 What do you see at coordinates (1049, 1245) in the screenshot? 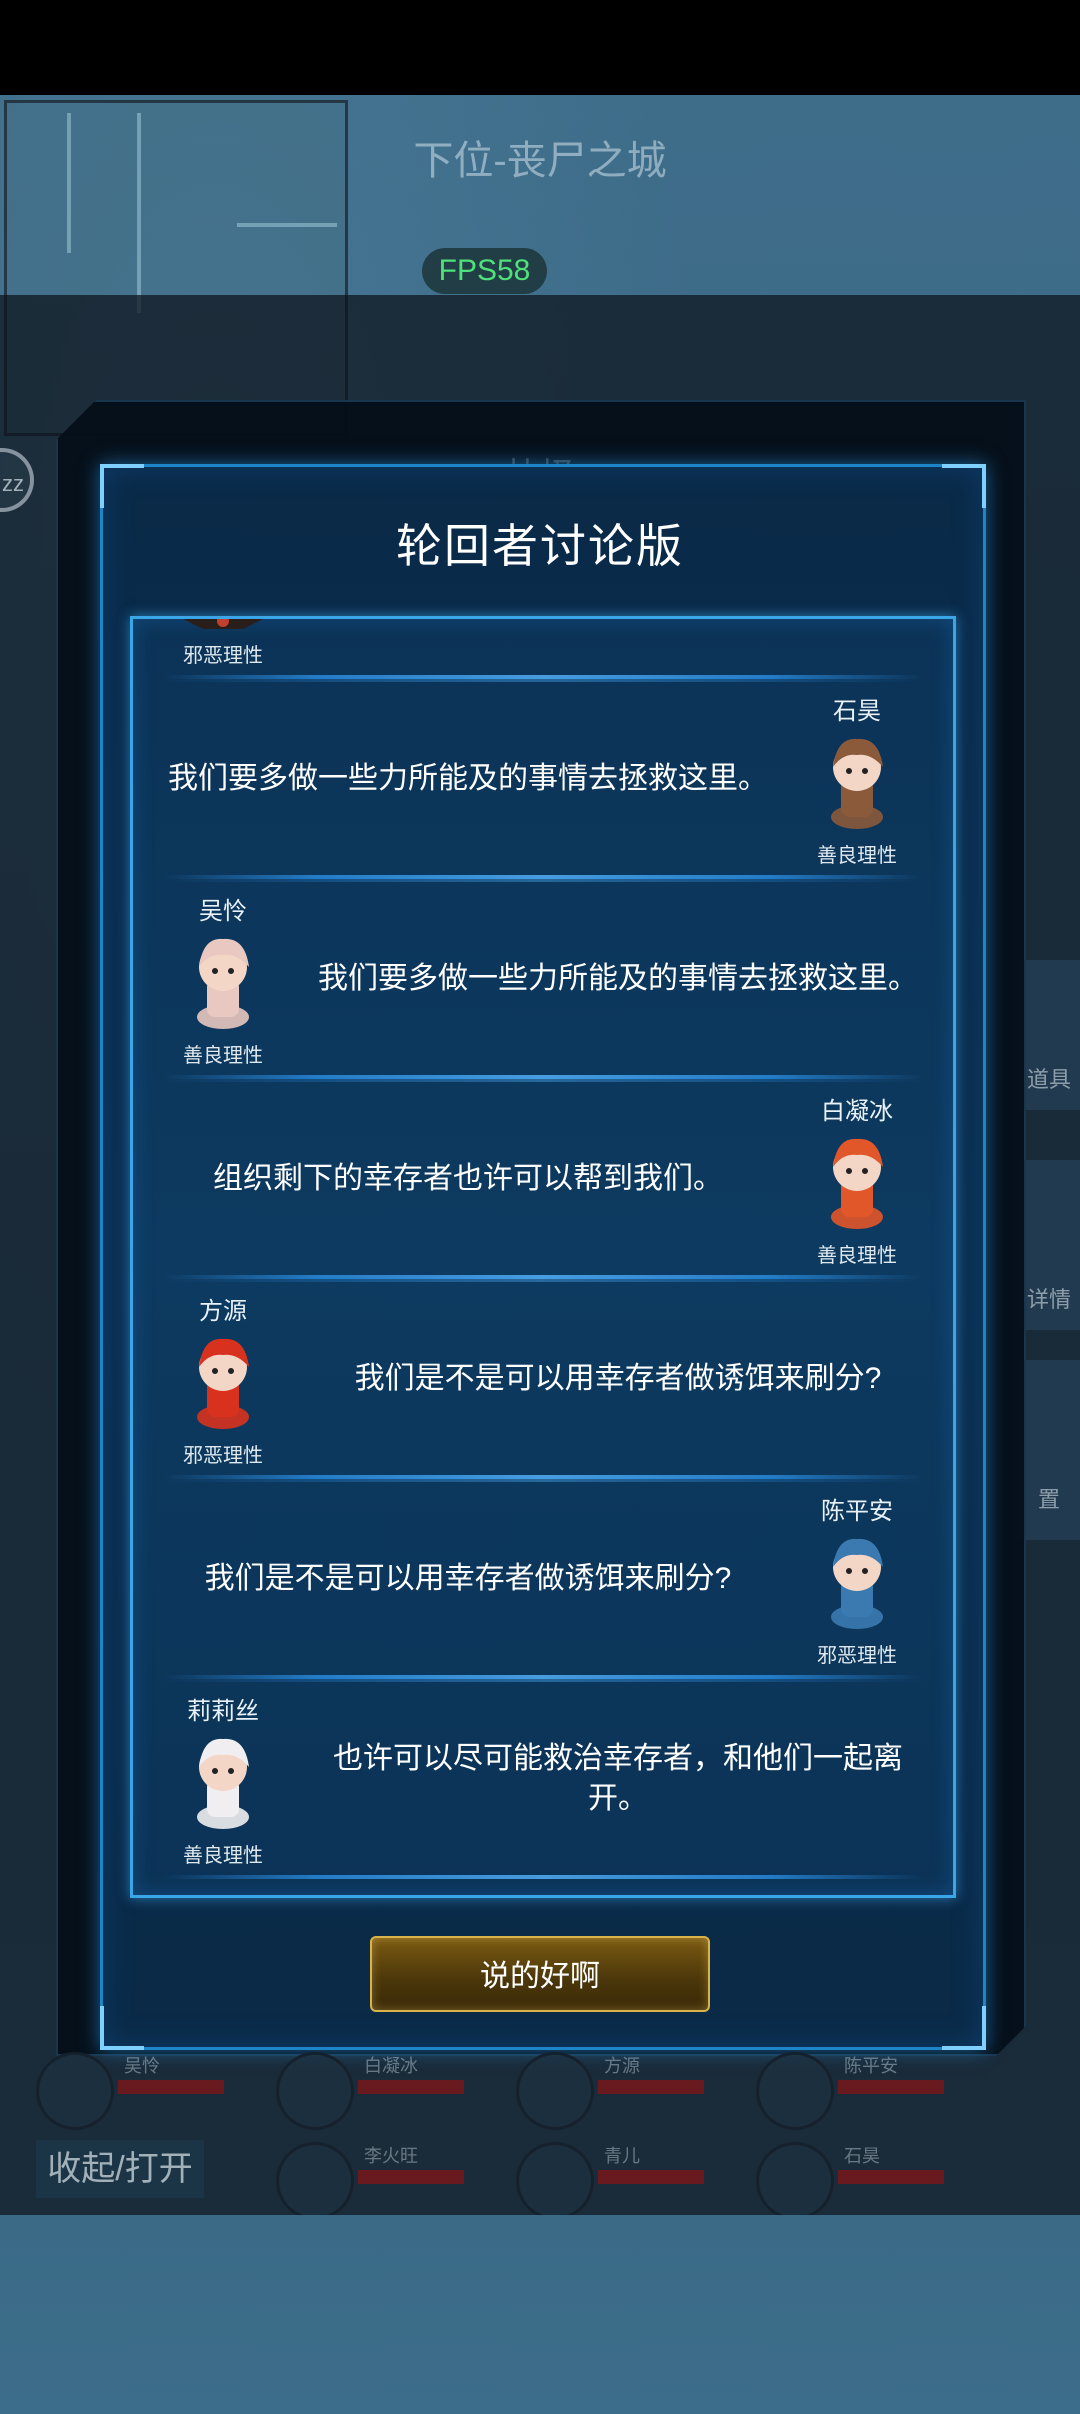
I see `tab-details: 详情` at bounding box center [1049, 1245].